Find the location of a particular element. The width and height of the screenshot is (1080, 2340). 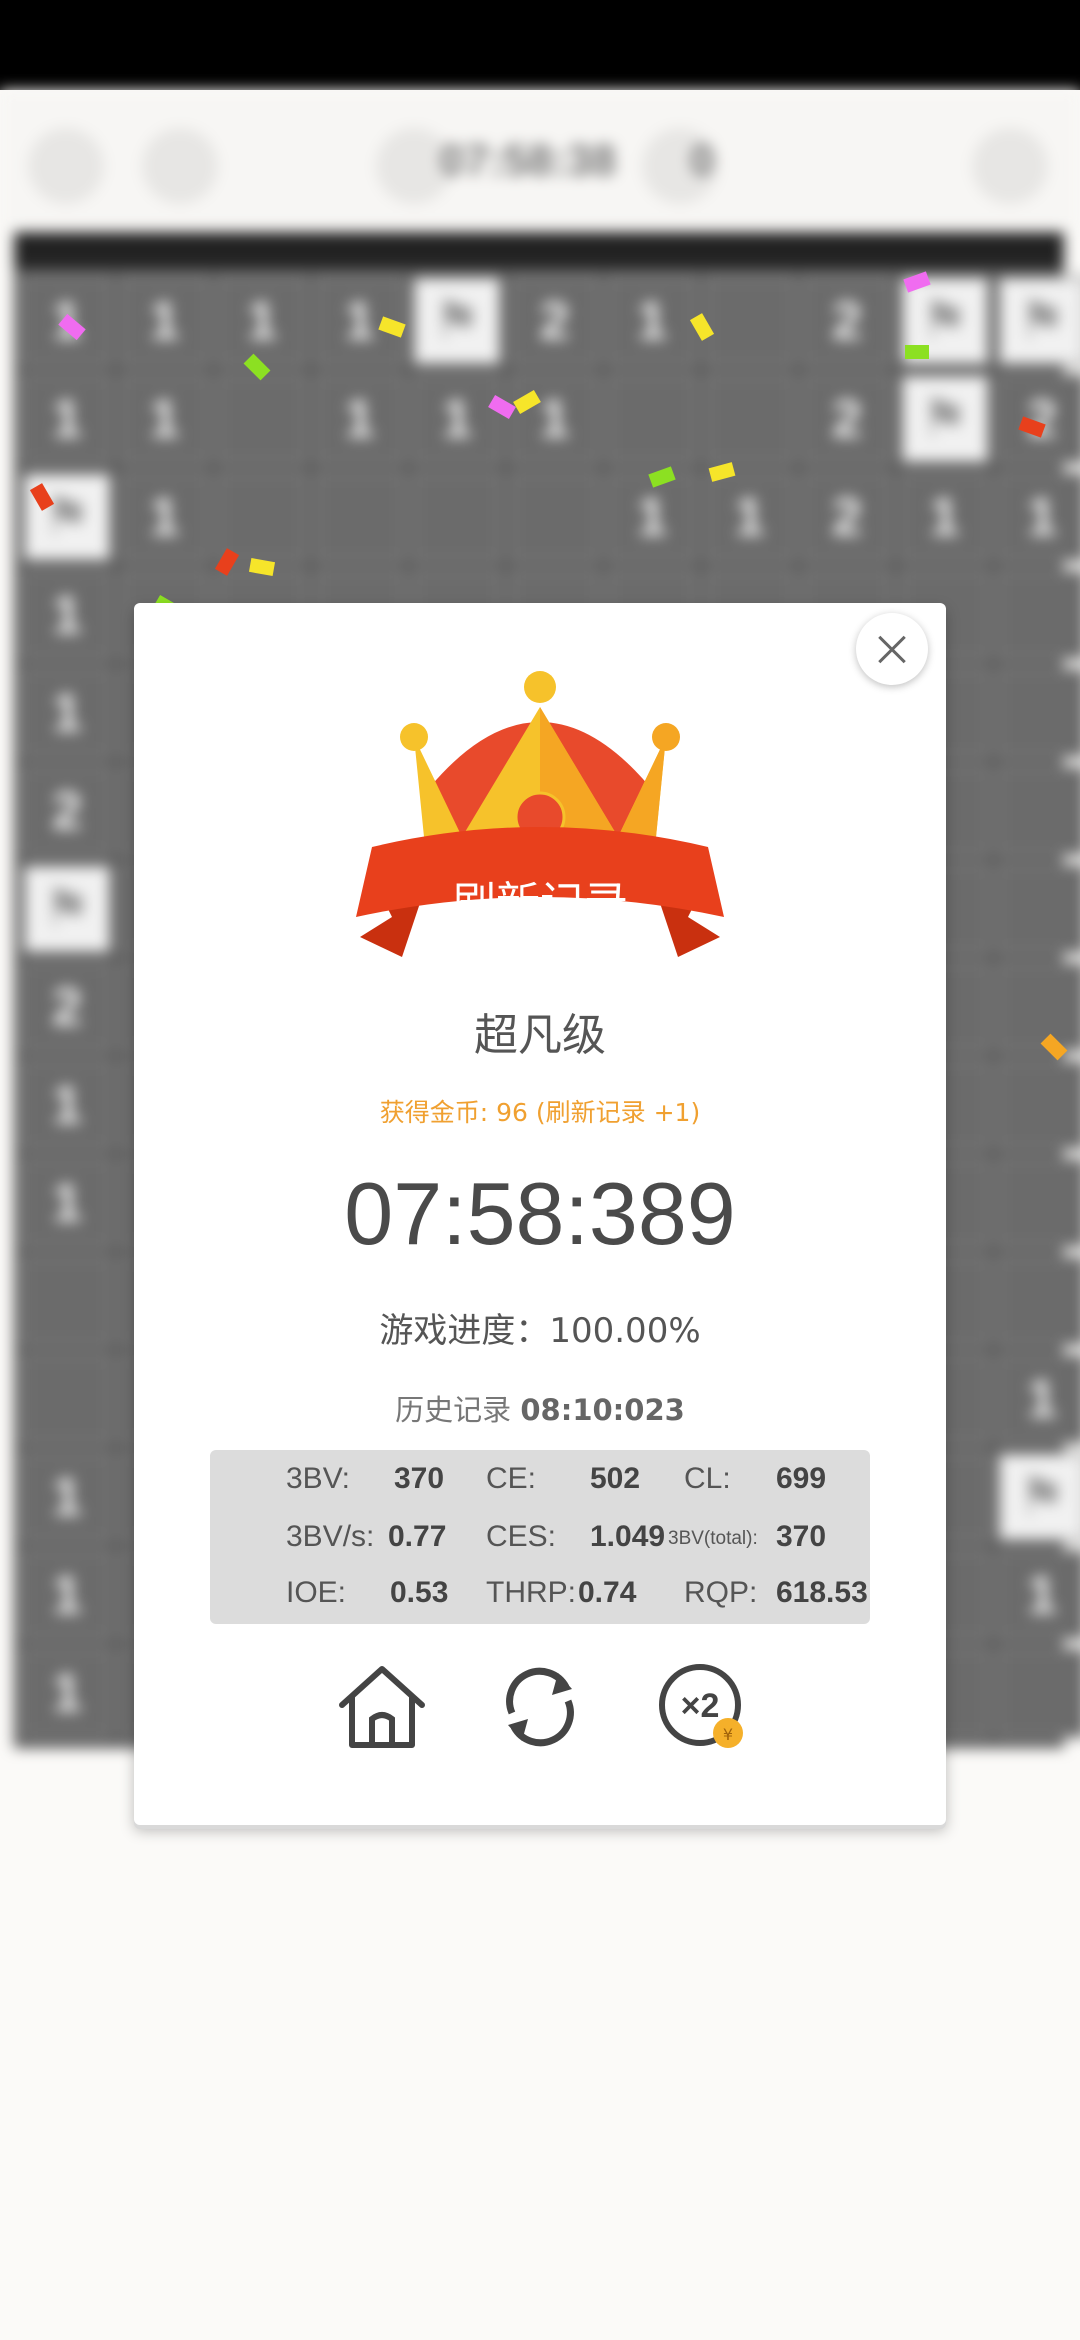

confetti-piece is located at coordinates (917, 352).